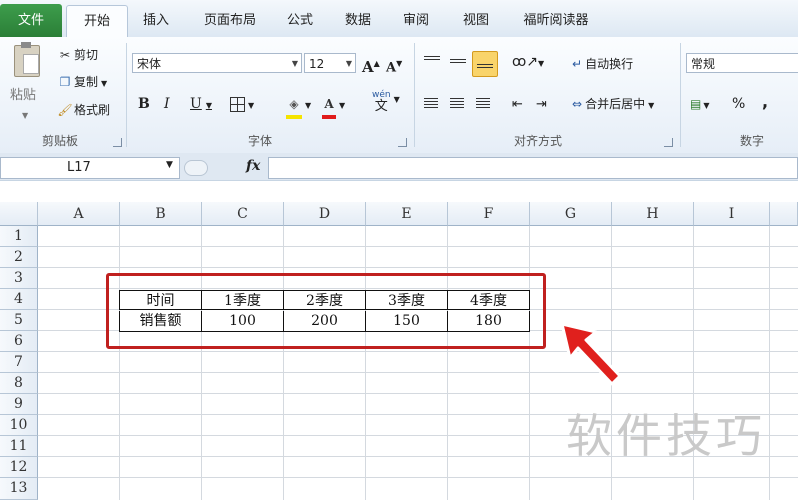  What do you see at coordinates (489, 214) in the screenshot?
I see `column-header-f: F` at bounding box center [489, 214].